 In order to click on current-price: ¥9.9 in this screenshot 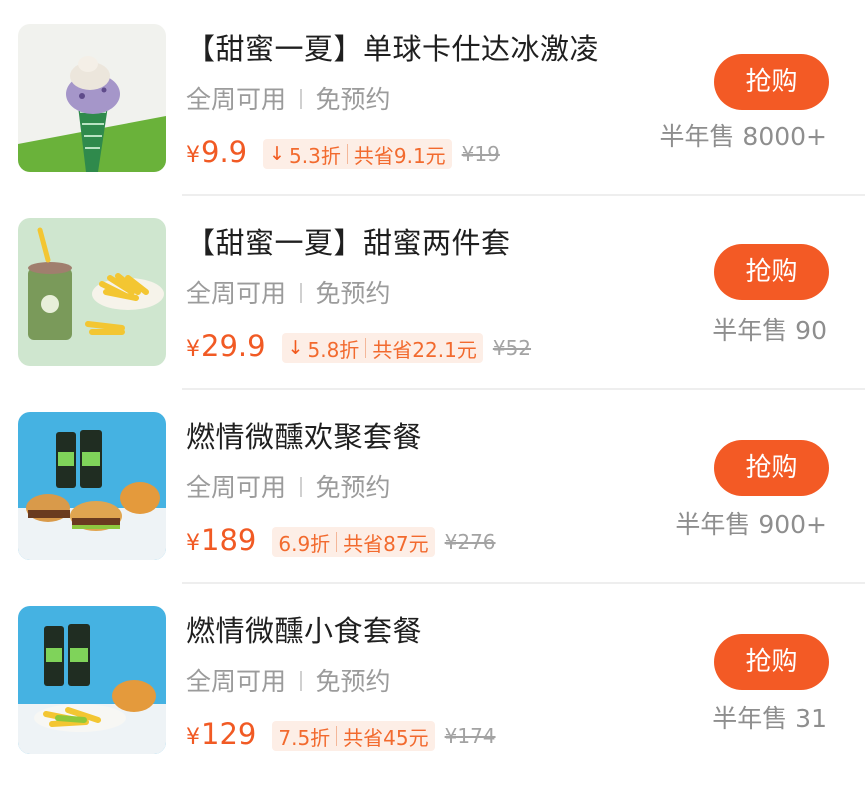, I will do `click(217, 152)`.